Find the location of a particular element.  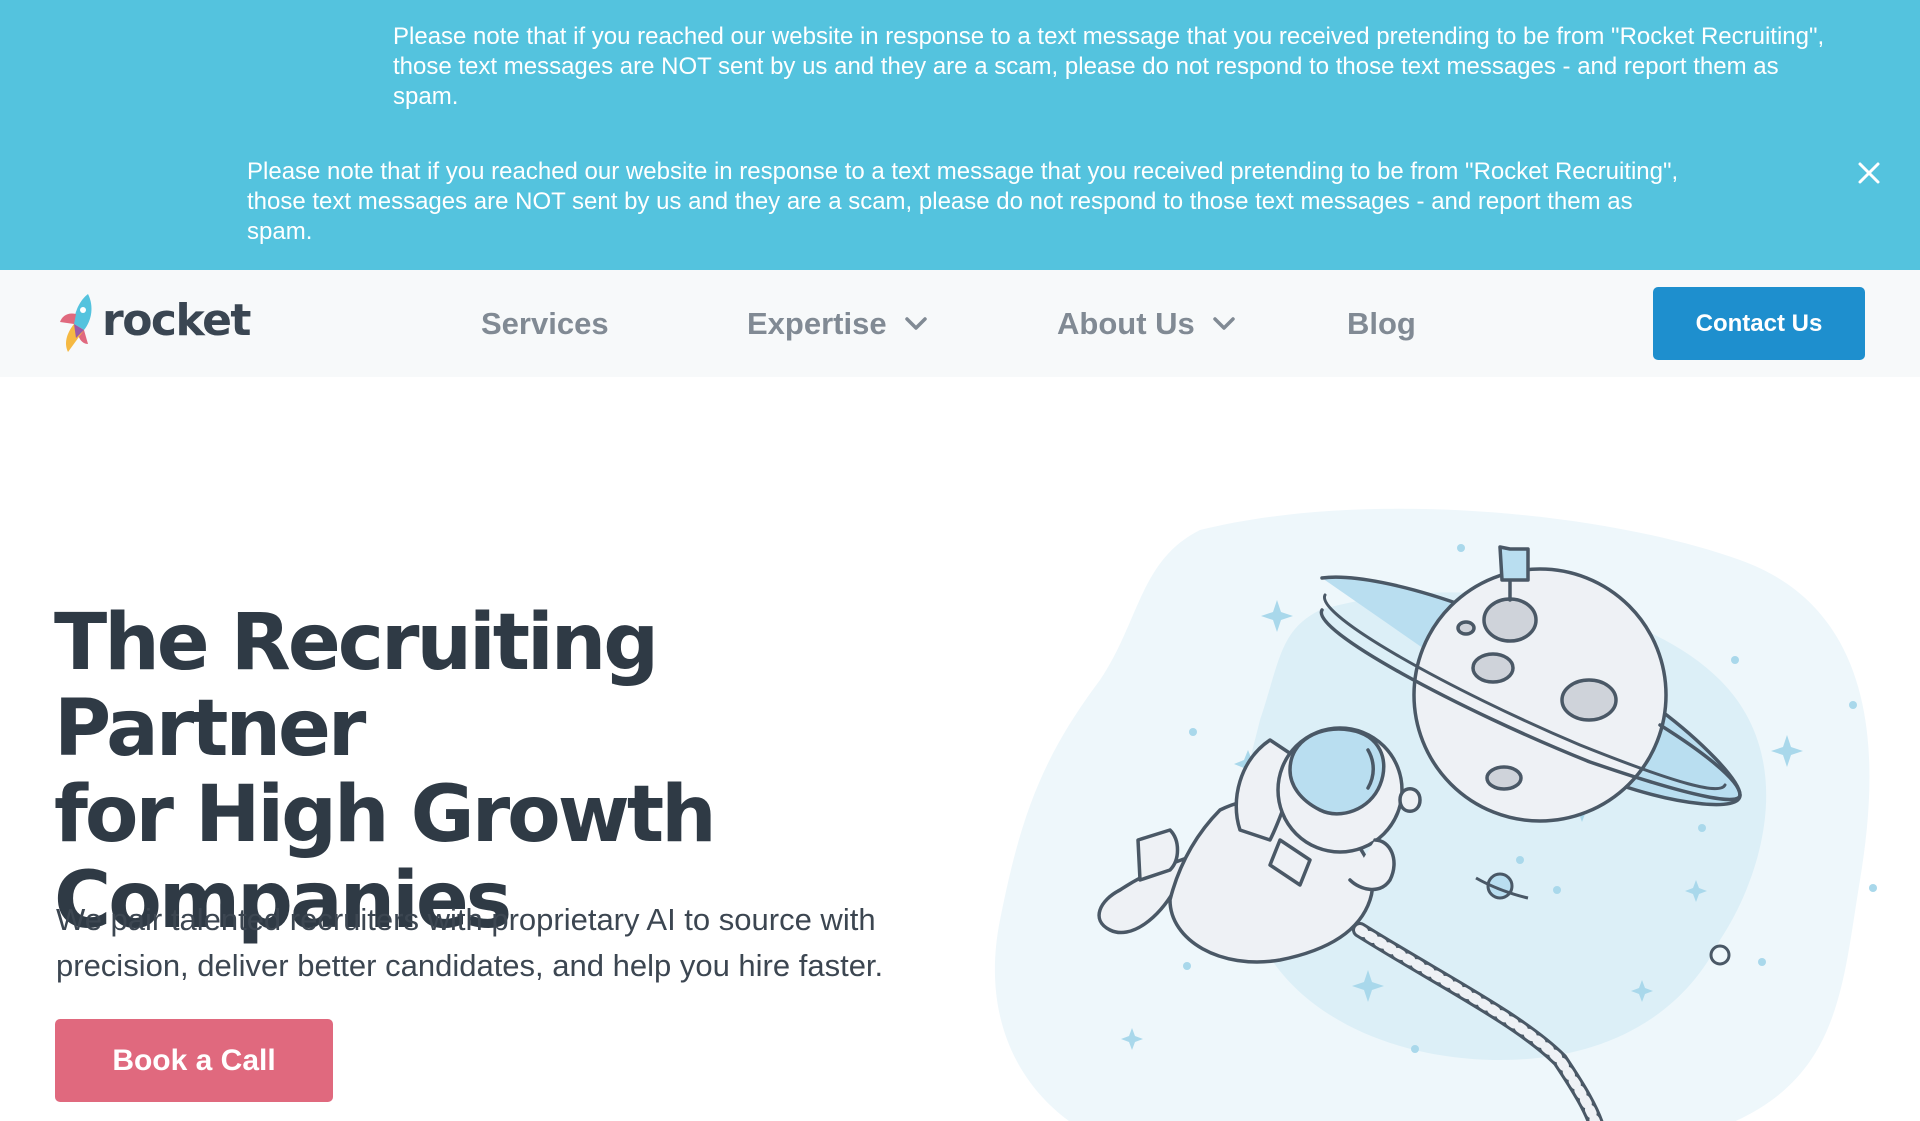

contact-us-button: Contact Us is located at coordinates (1759, 323).